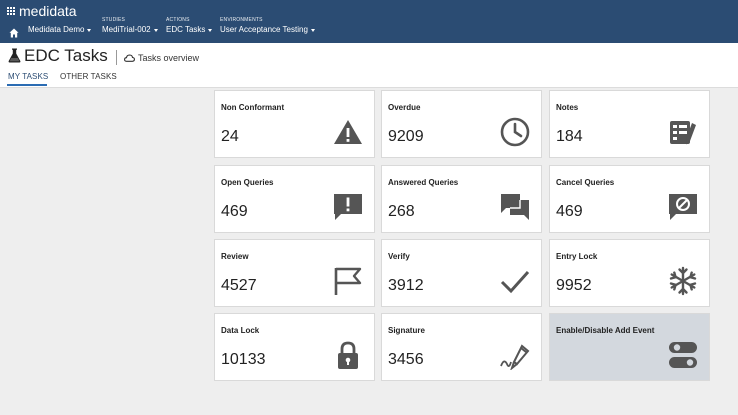 This screenshot has width=738, height=415. What do you see at coordinates (230, 136) in the screenshot?
I see `card-count: 24` at bounding box center [230, 136].